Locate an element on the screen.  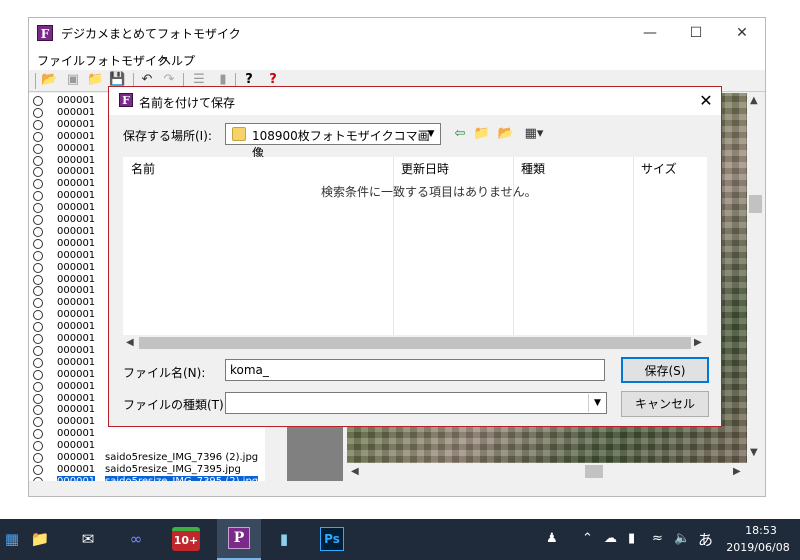
calendar-badge-icon: 10+ is located at coordinates (186, 539).